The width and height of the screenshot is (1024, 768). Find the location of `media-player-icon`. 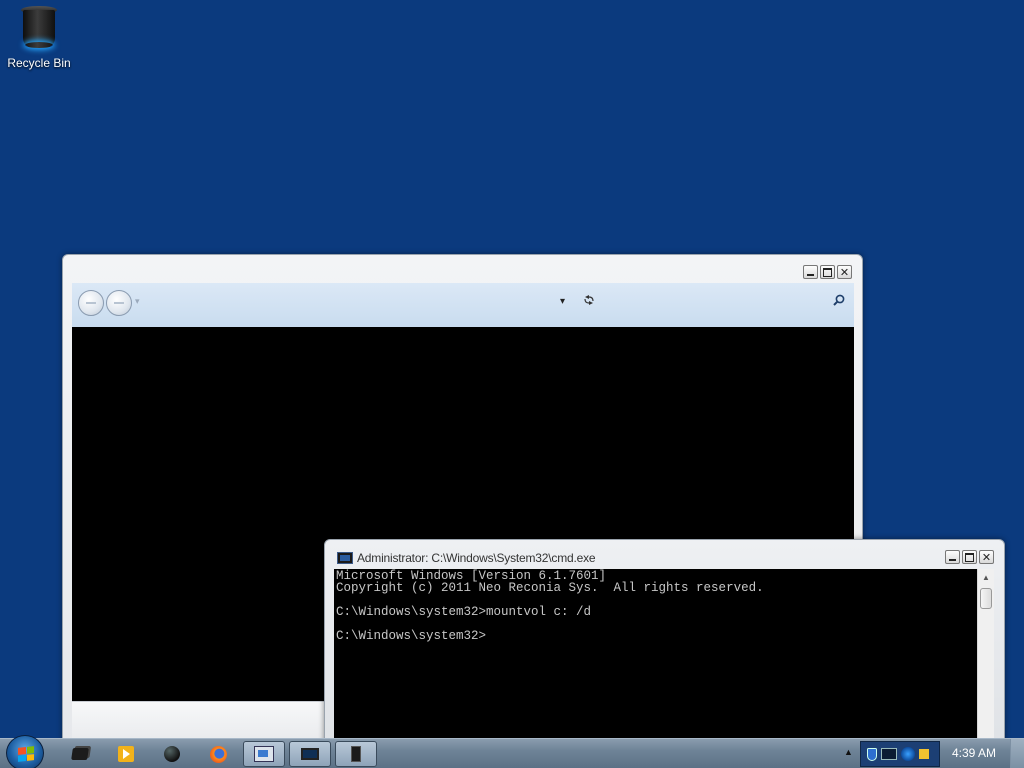

media-player-icon is located at coordinates (126, 754).